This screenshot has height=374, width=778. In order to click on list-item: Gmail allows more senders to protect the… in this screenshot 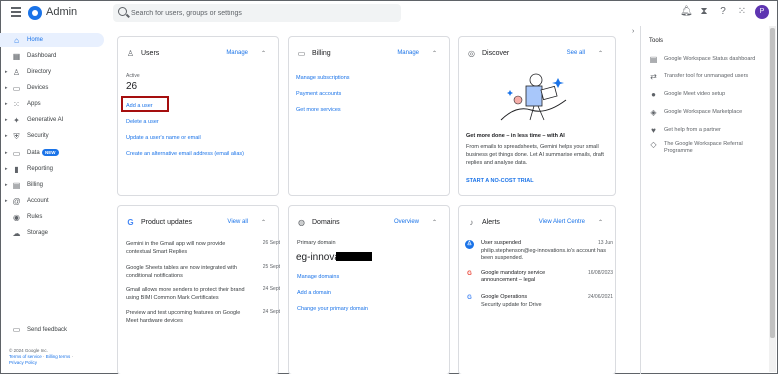, I will do `click(203, 294)`.